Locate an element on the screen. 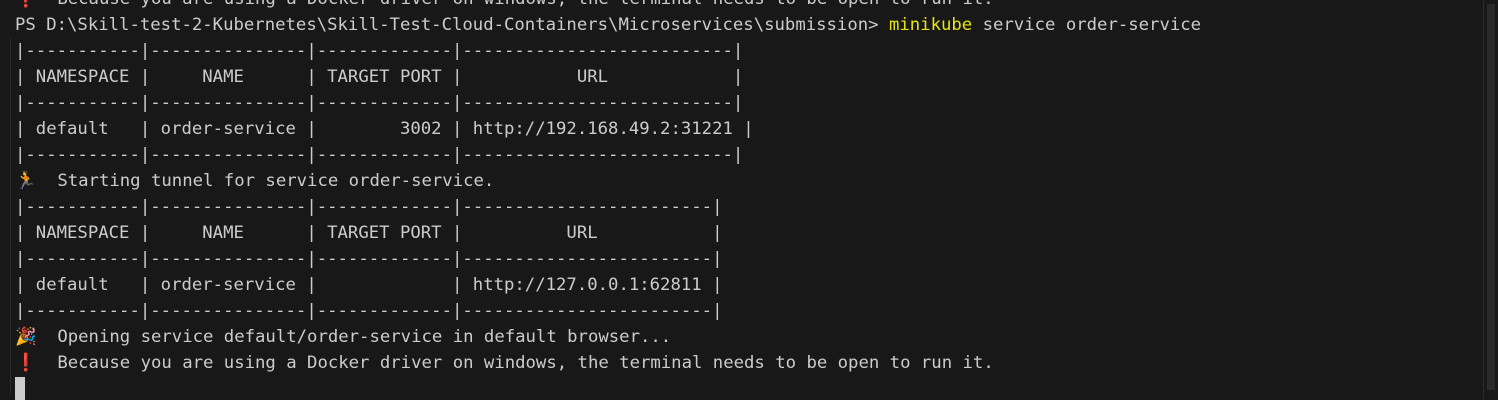 The height and width of the screenshot is (400, 1498). running-person-icon: 🏃 is located at coordinates (26, 181).